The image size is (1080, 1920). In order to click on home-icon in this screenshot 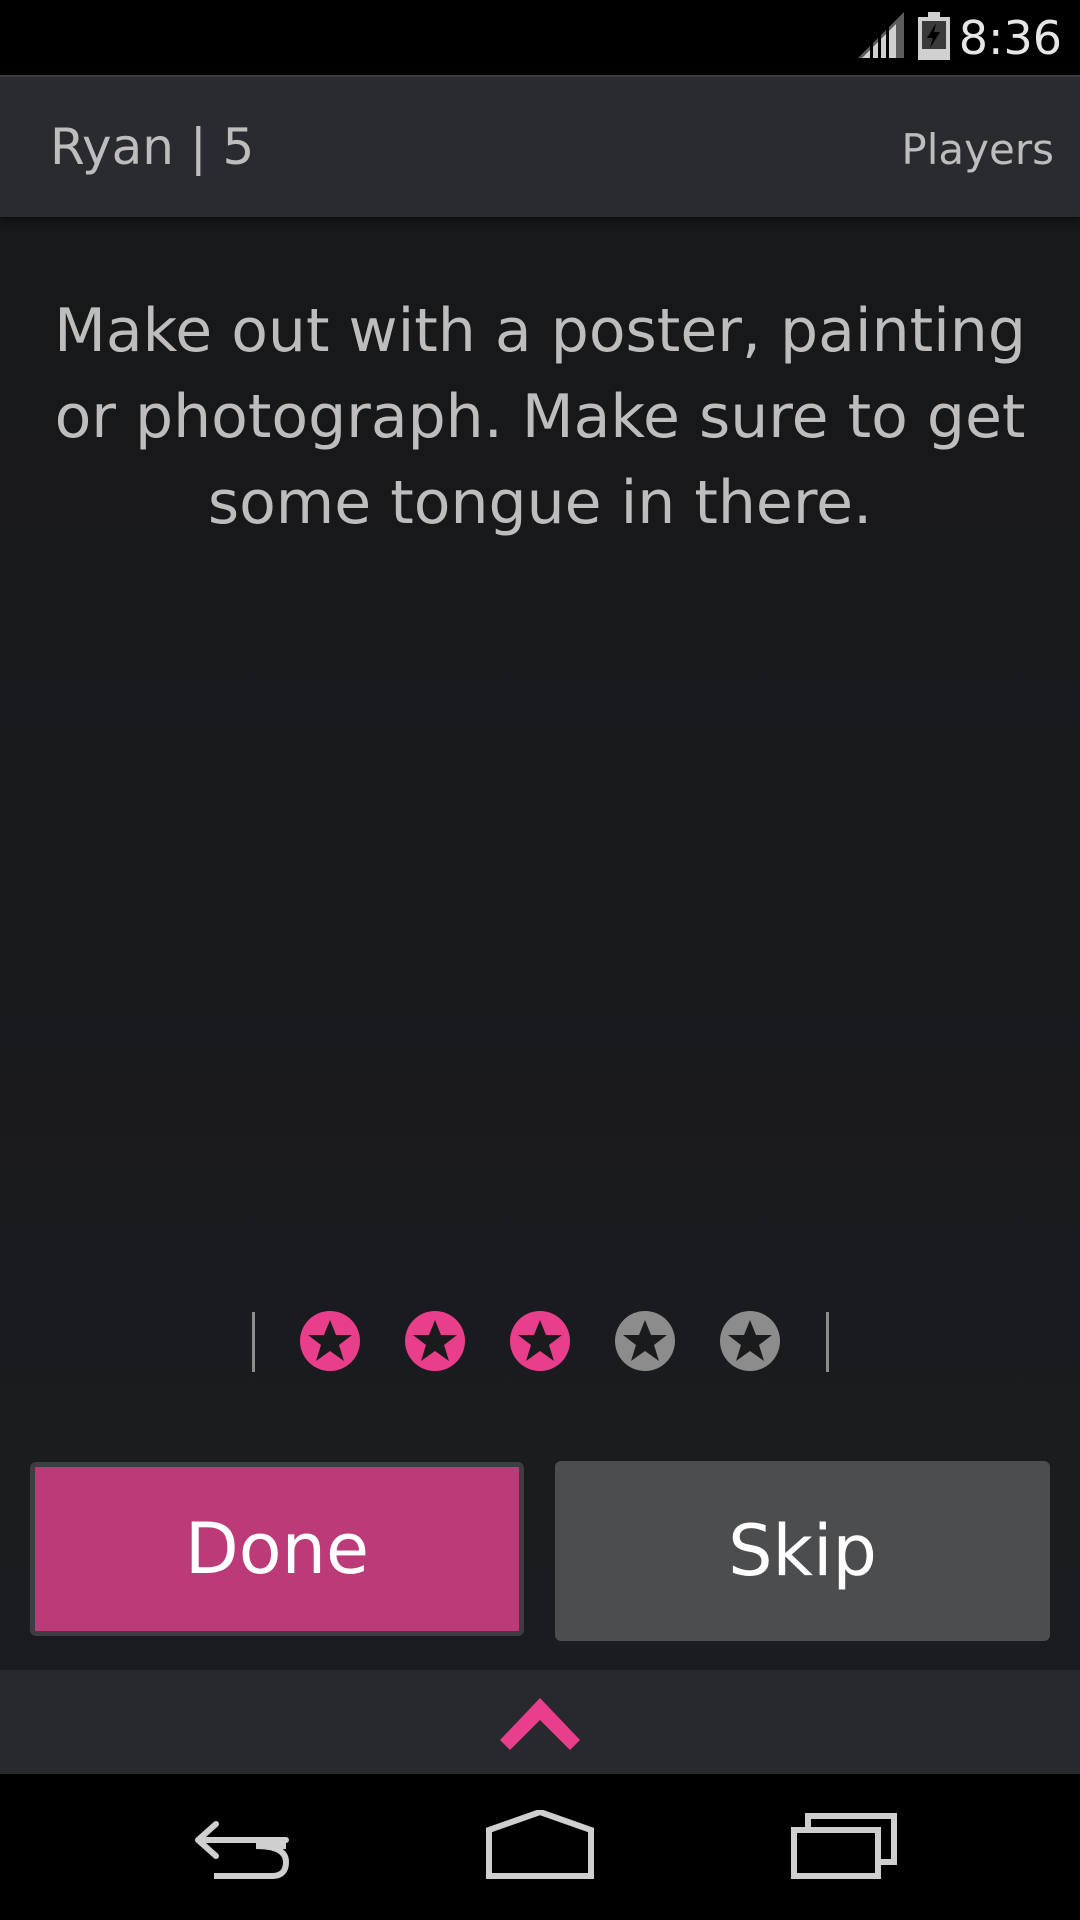, I will do `click(540, 1845)`.